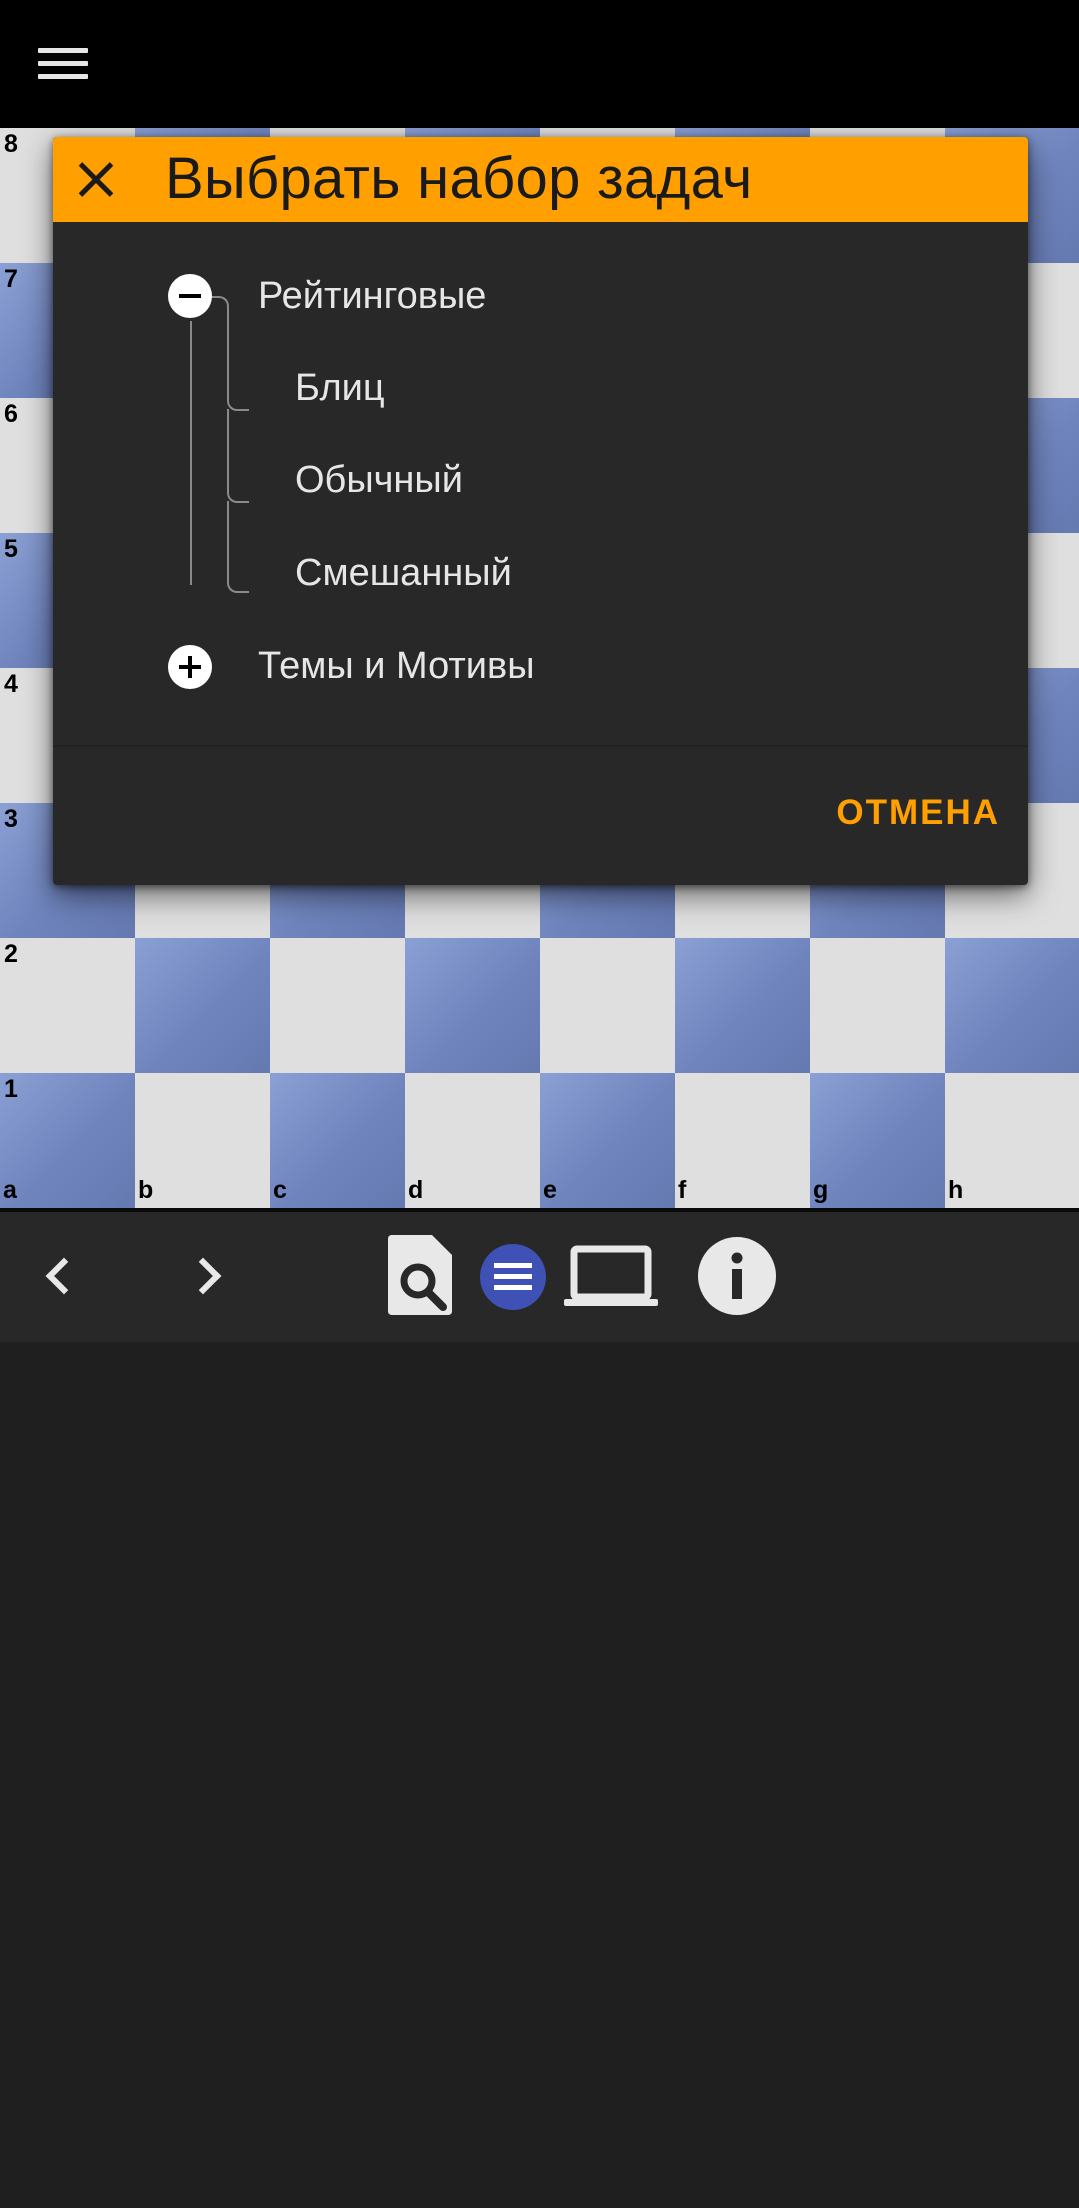 This screenshot has height=2208, width=1079. Describe the element at coordinates (1012, 1005) in the screenshot. I see `board-square-h2` at that location.